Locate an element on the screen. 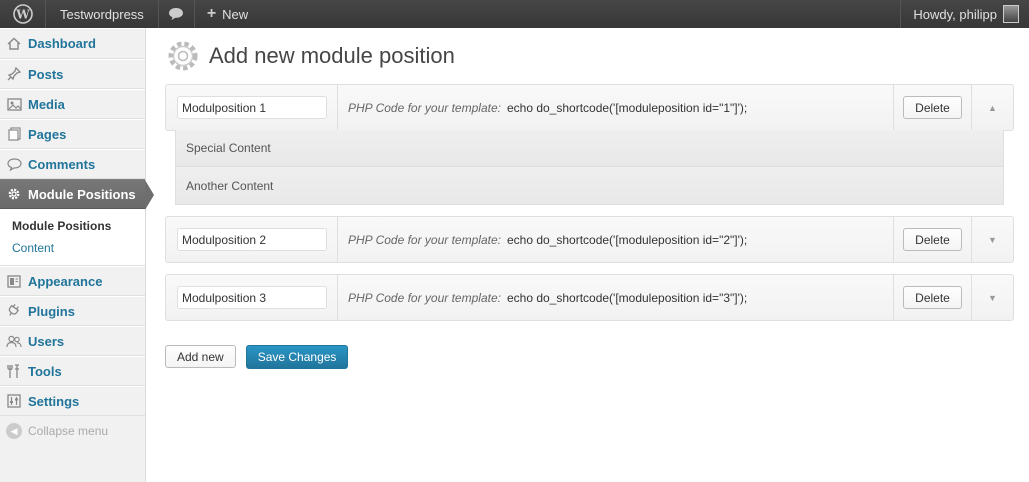  sidebar-item-appearance: Appearance is located at coordinates (72, 281).